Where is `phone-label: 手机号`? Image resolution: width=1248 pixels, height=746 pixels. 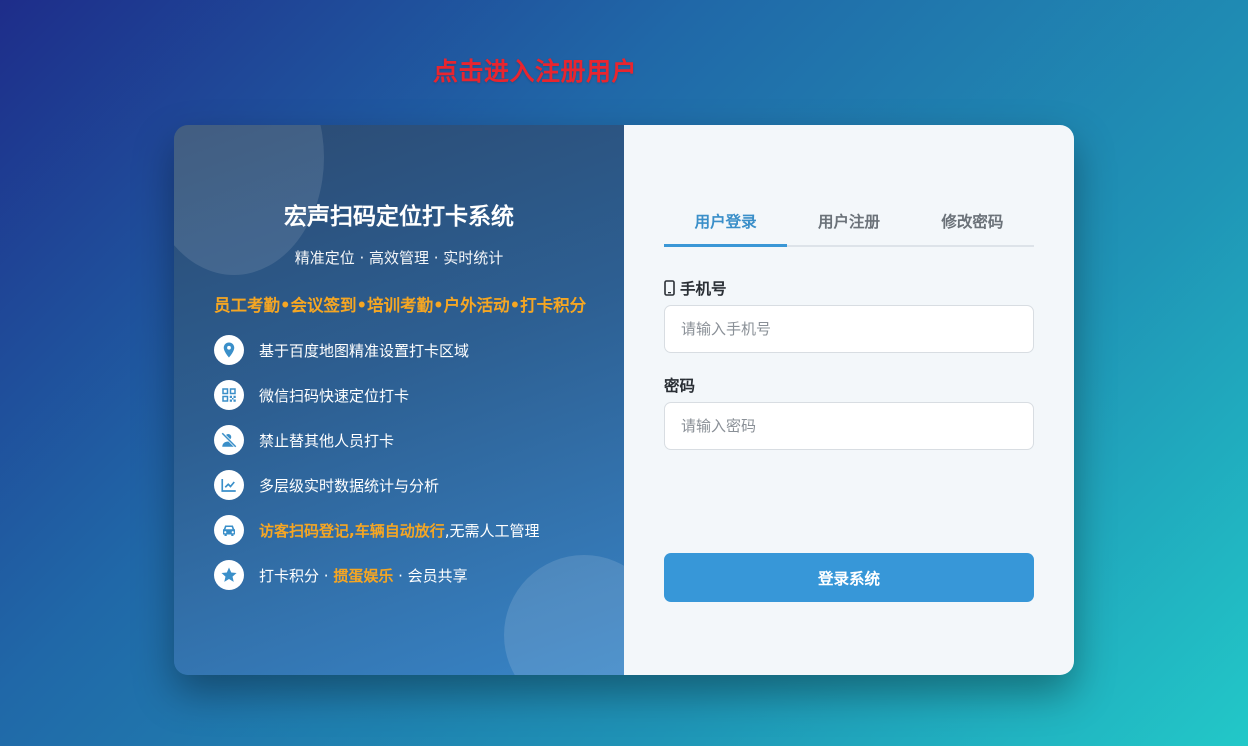
phone-label: 手机号 is located at coordinates (695, 288).